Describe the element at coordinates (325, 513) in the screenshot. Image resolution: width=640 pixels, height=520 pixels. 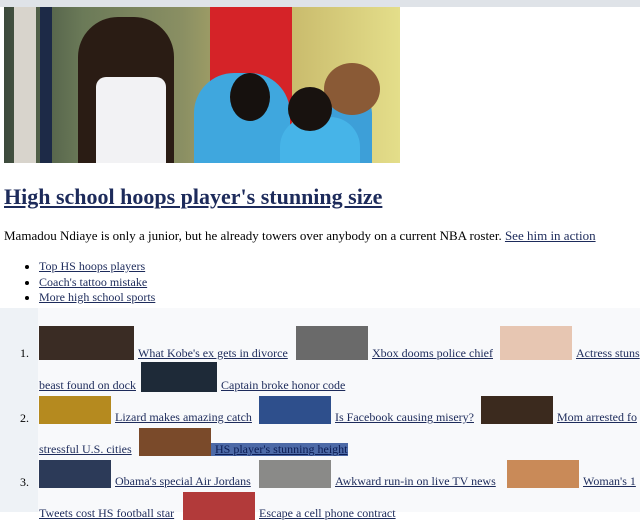
I see `story-link-label: Escape a cell phone contract` at that location.